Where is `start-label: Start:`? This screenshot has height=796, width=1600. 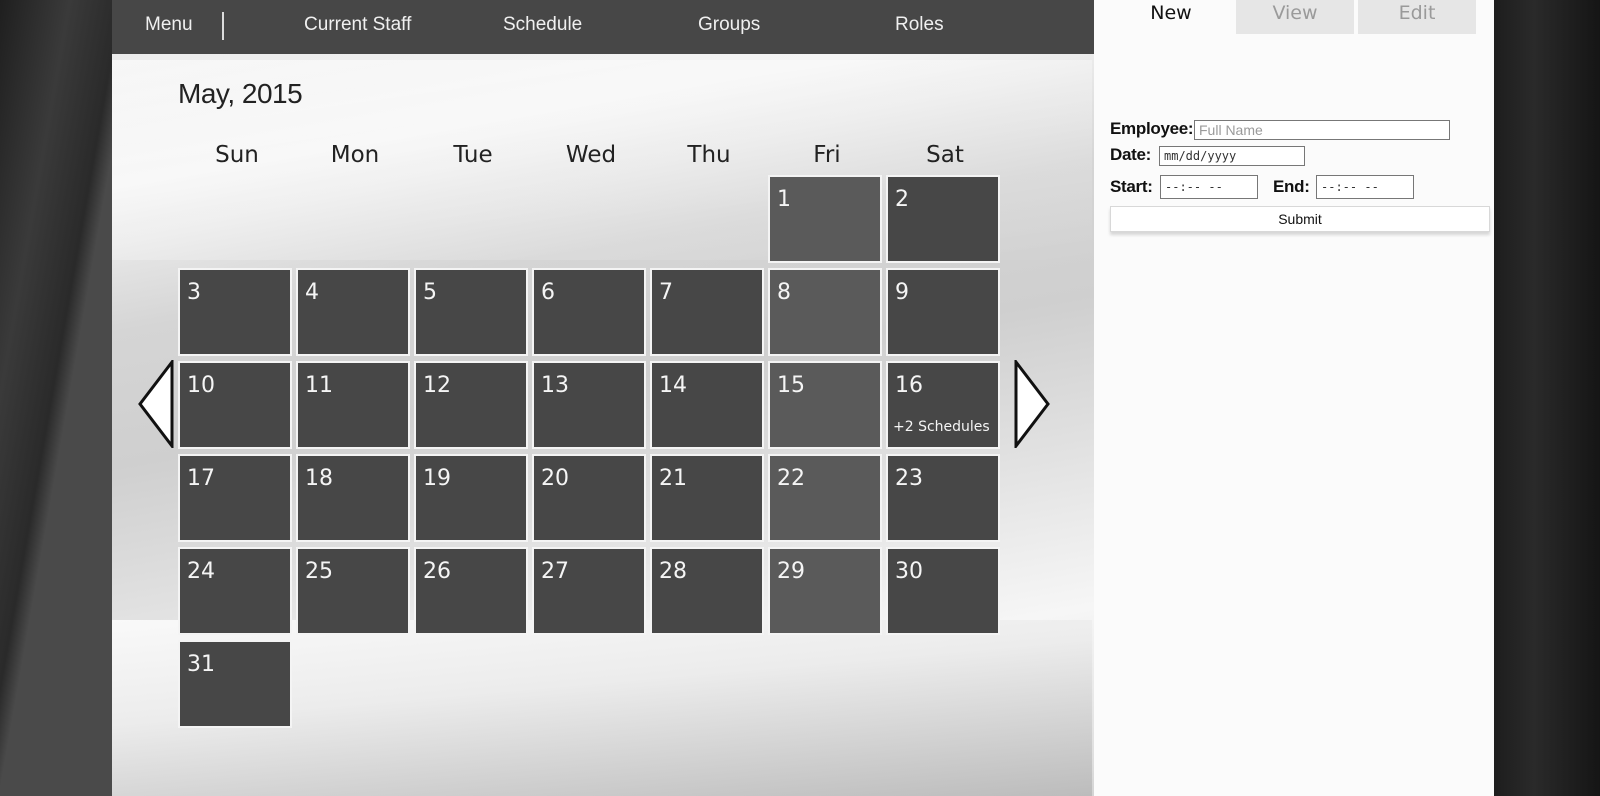 start-label: Start: is located at coordinates (1131, 186).